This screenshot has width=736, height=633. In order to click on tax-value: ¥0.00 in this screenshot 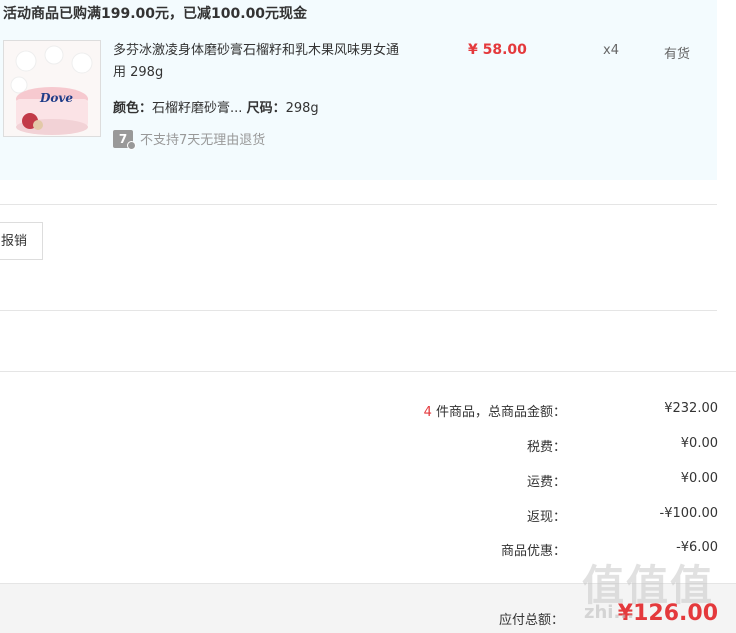, I will do `click(699, 443)`.